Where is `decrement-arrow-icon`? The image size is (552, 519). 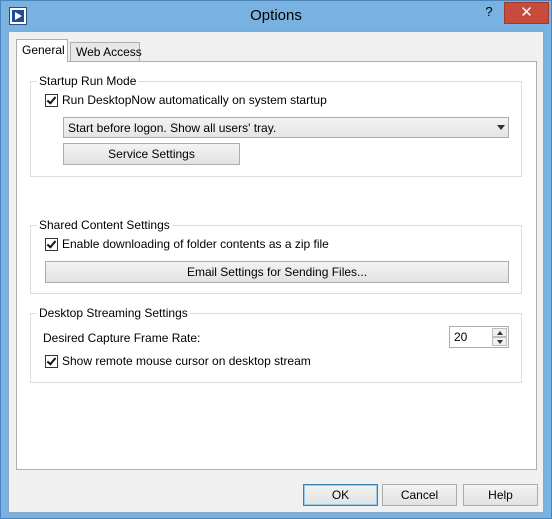 decrement-arrow-icon is located at coordinates (499, 341).